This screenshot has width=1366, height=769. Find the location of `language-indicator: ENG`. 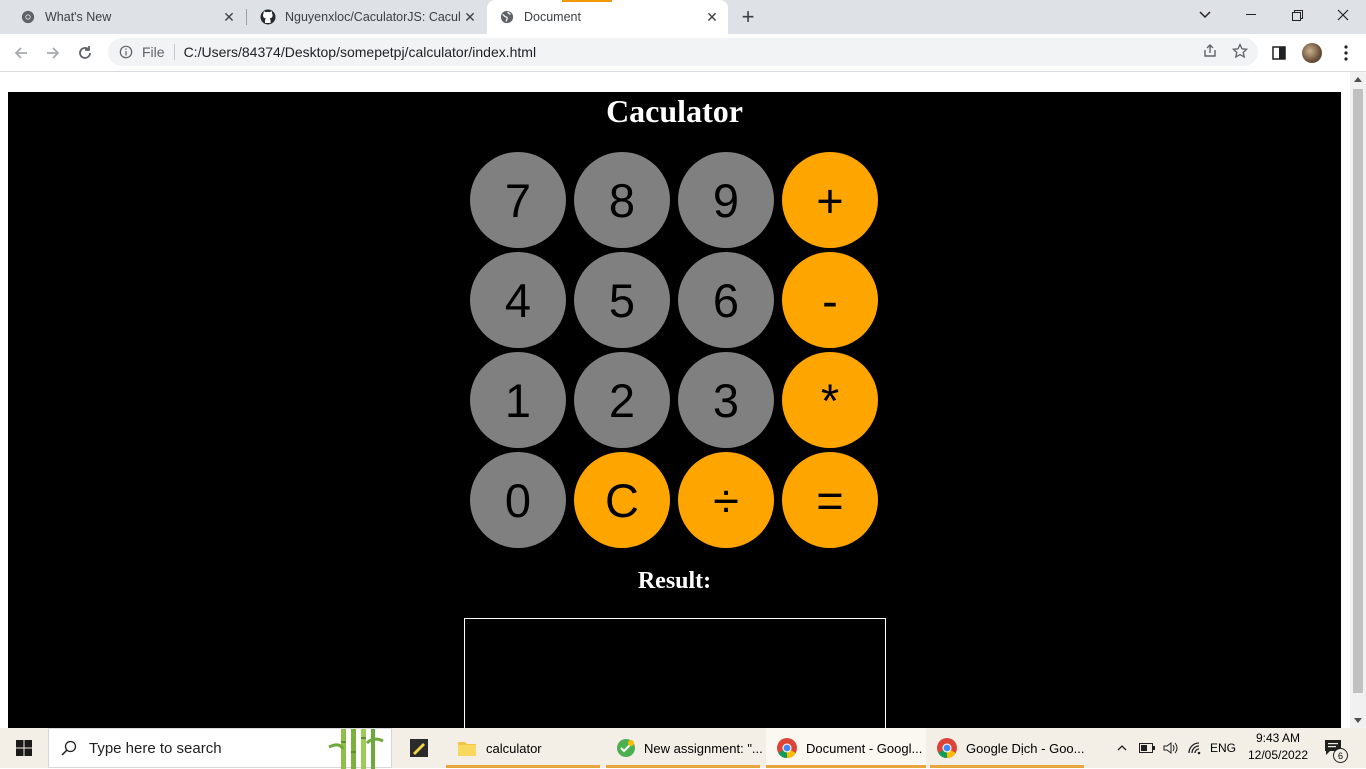

language-indicator: ENG is located at coordinates (1223, 748).